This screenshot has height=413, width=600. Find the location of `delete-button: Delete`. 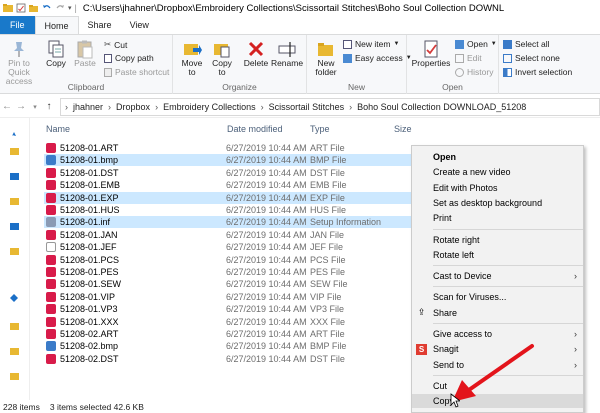

delete-button: Delete is located at coordinates (256, 53).